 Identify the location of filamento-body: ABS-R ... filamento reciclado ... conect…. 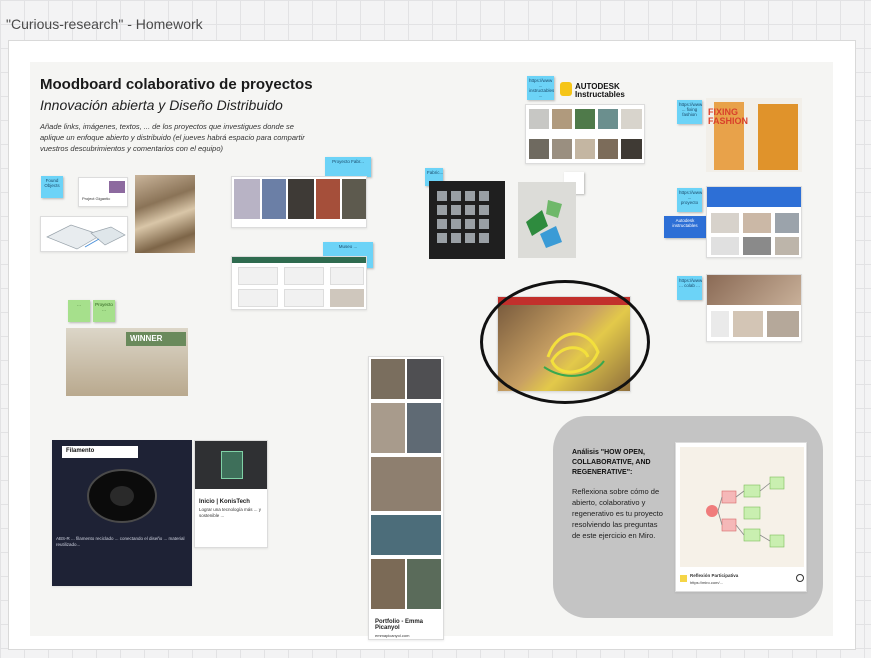
(120, 541).